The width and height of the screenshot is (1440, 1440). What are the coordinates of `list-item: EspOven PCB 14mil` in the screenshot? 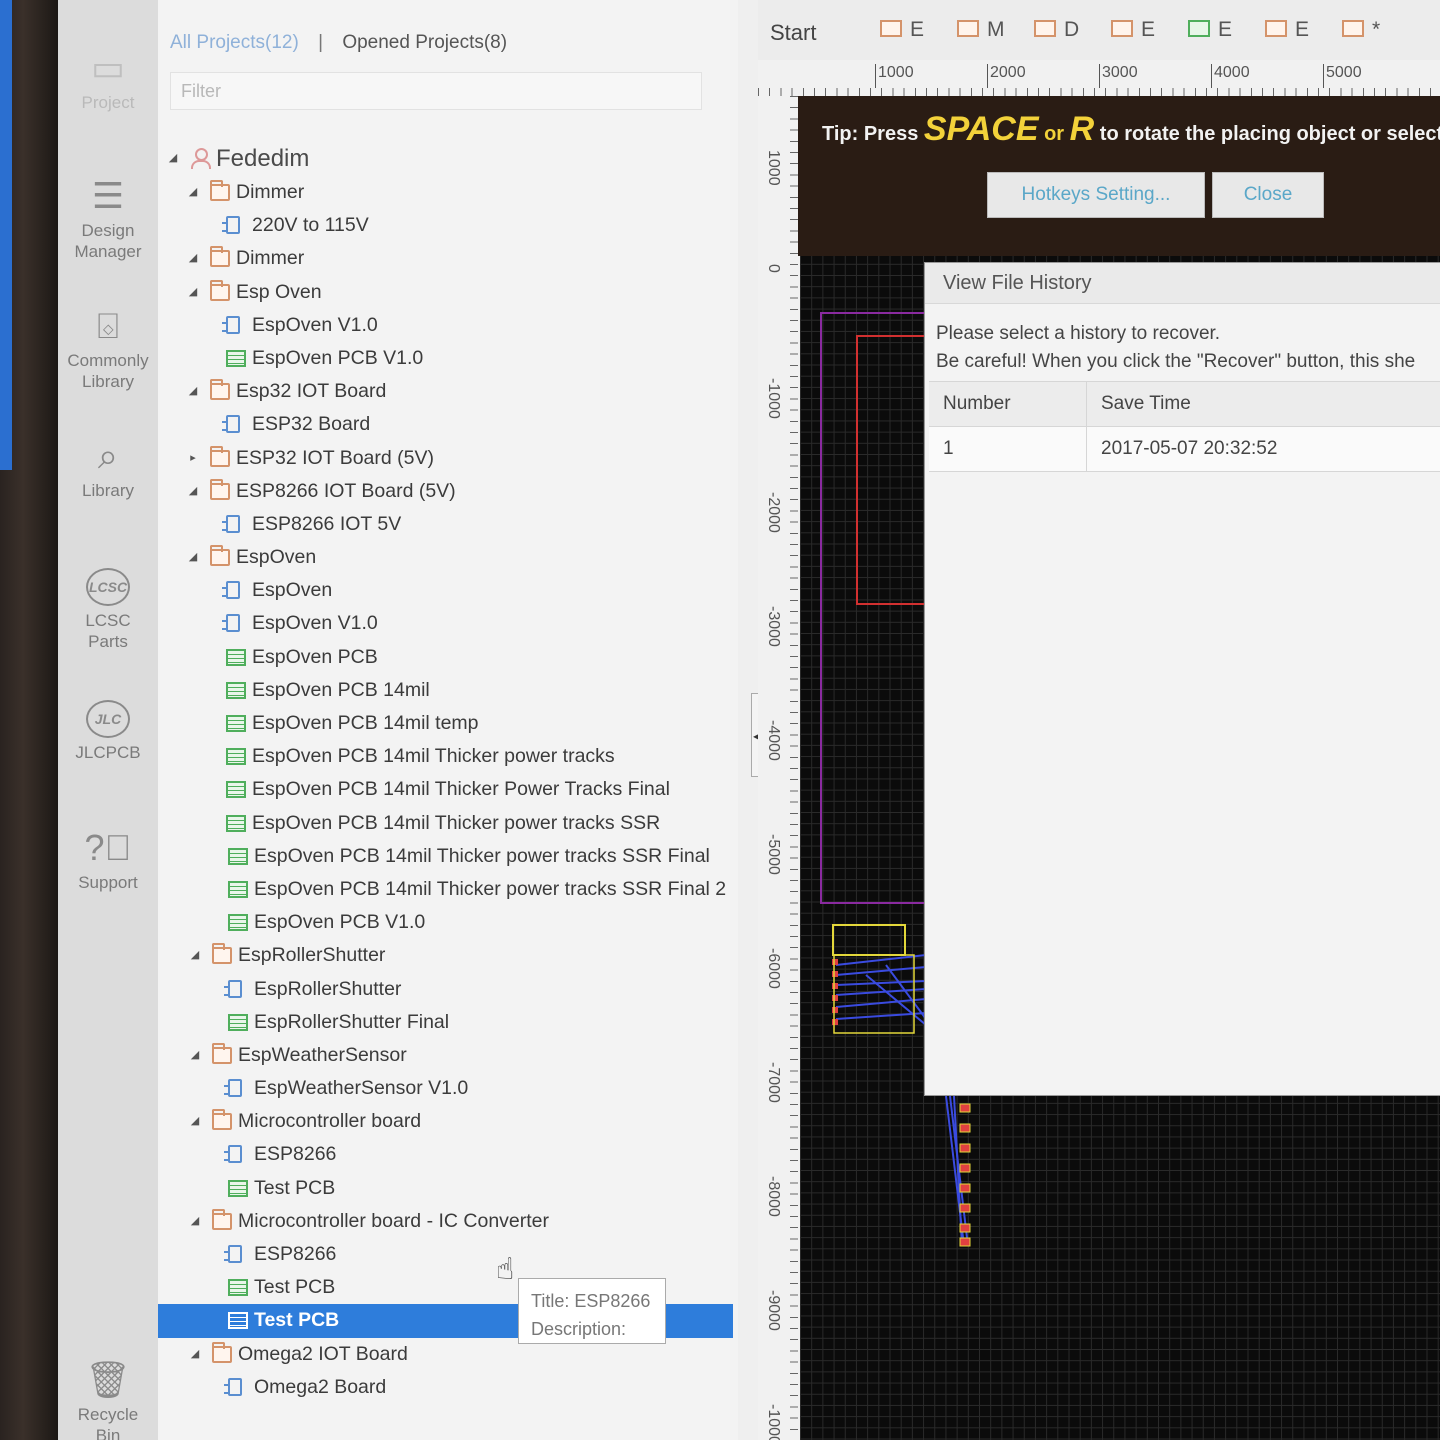 It's located at (445, 690).